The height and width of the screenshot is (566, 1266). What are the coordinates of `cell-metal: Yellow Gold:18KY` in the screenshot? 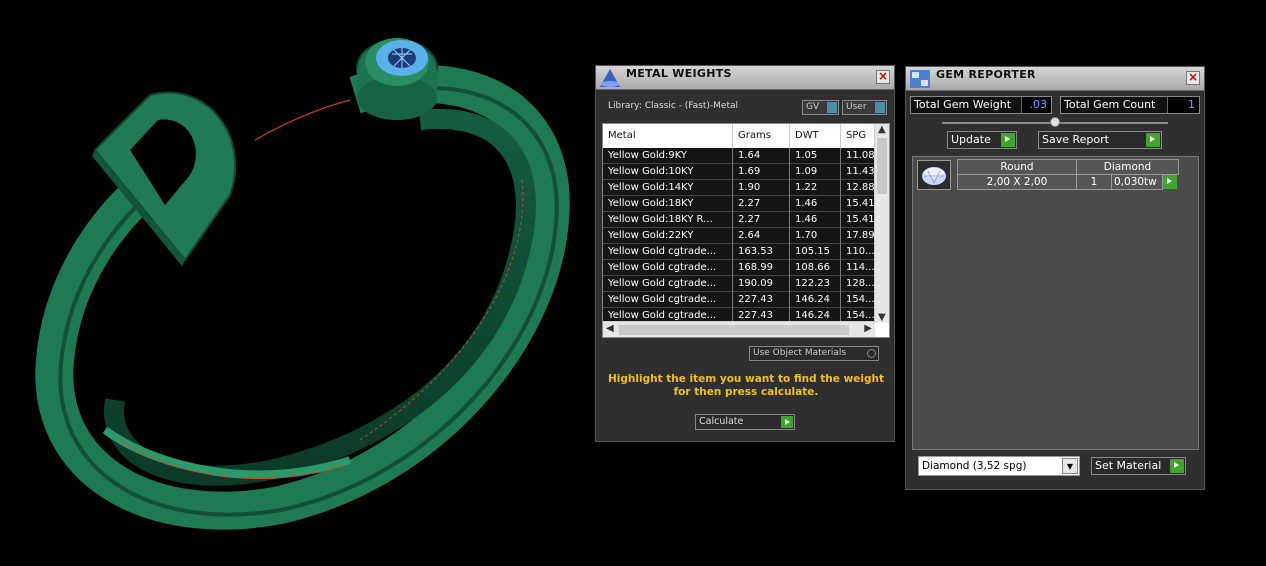 It's located at (668, 204).